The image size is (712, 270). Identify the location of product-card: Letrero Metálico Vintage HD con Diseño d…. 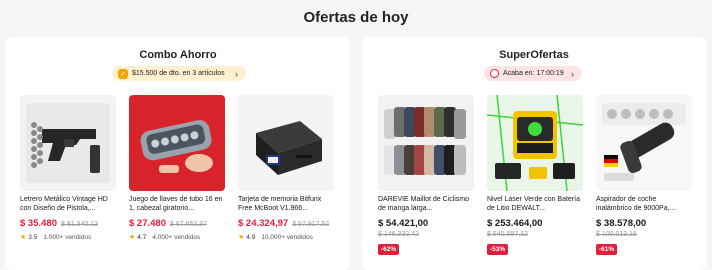
(68, 168).